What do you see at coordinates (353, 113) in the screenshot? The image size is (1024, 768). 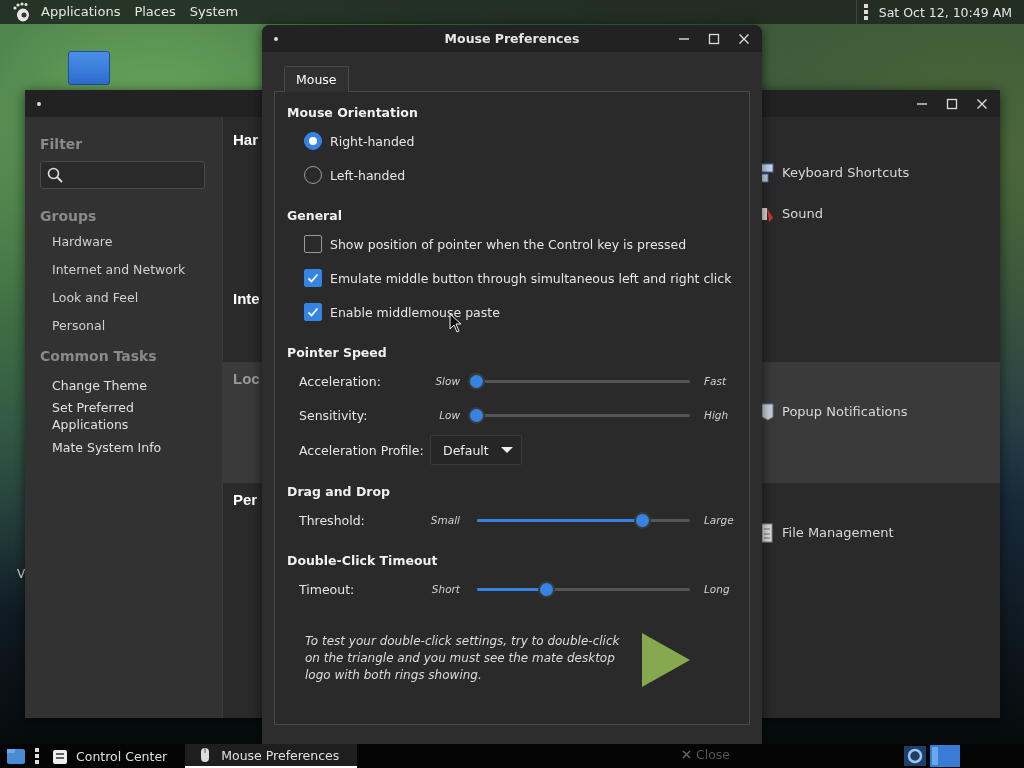 I see `section-heading: Mouse Orientation` at bounding box center [353, 113].